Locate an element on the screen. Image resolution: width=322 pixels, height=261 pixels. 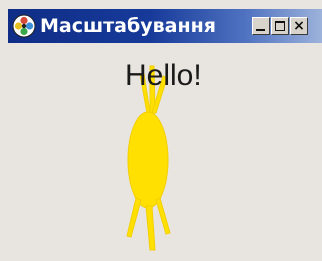
close-icon: × is located at coordinates (299, 26).